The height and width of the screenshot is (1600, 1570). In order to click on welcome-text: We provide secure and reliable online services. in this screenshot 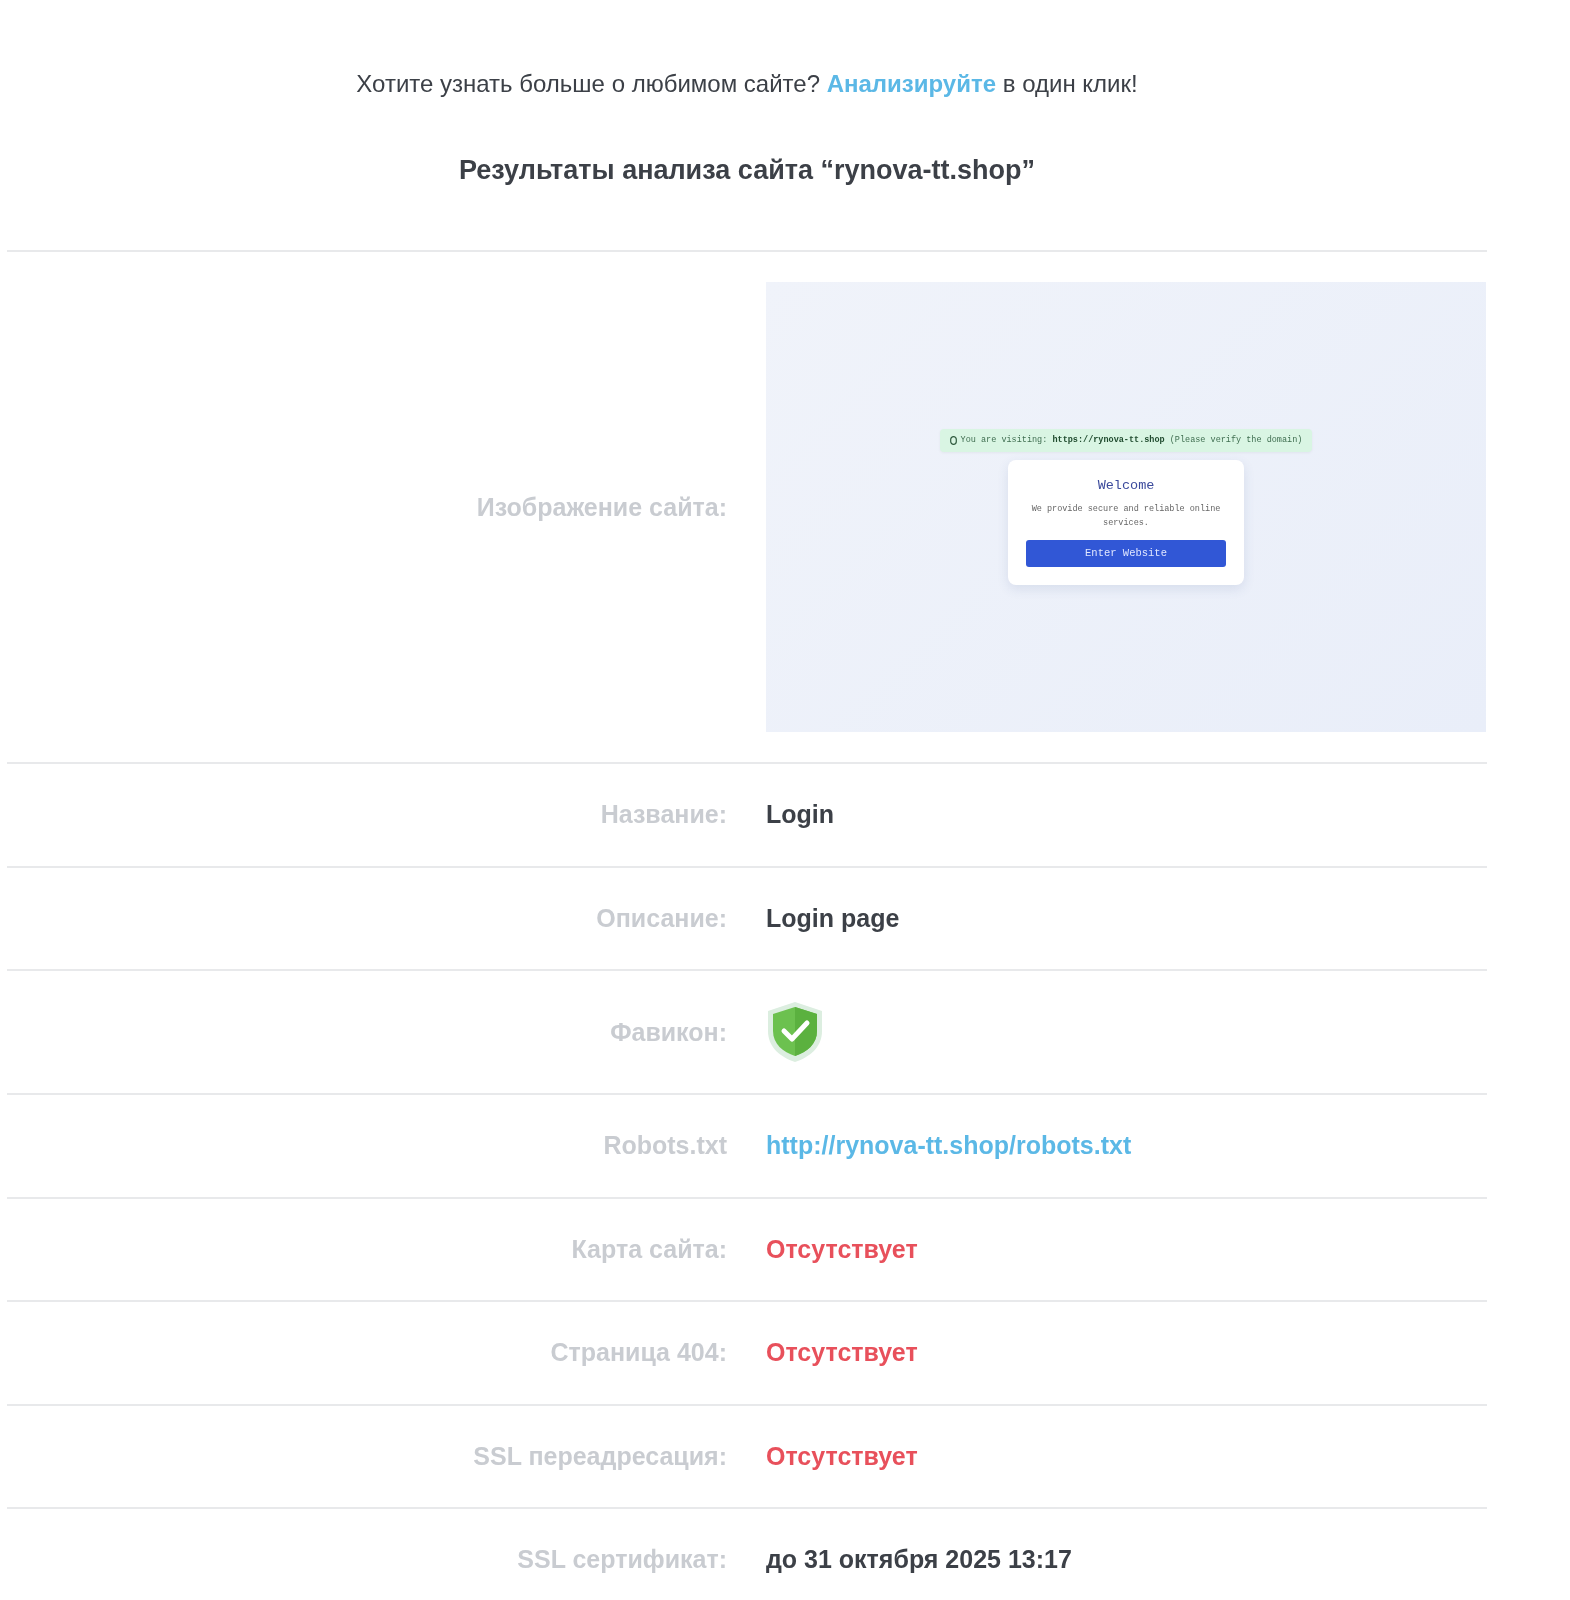, I will do `click(1126, 516)`.